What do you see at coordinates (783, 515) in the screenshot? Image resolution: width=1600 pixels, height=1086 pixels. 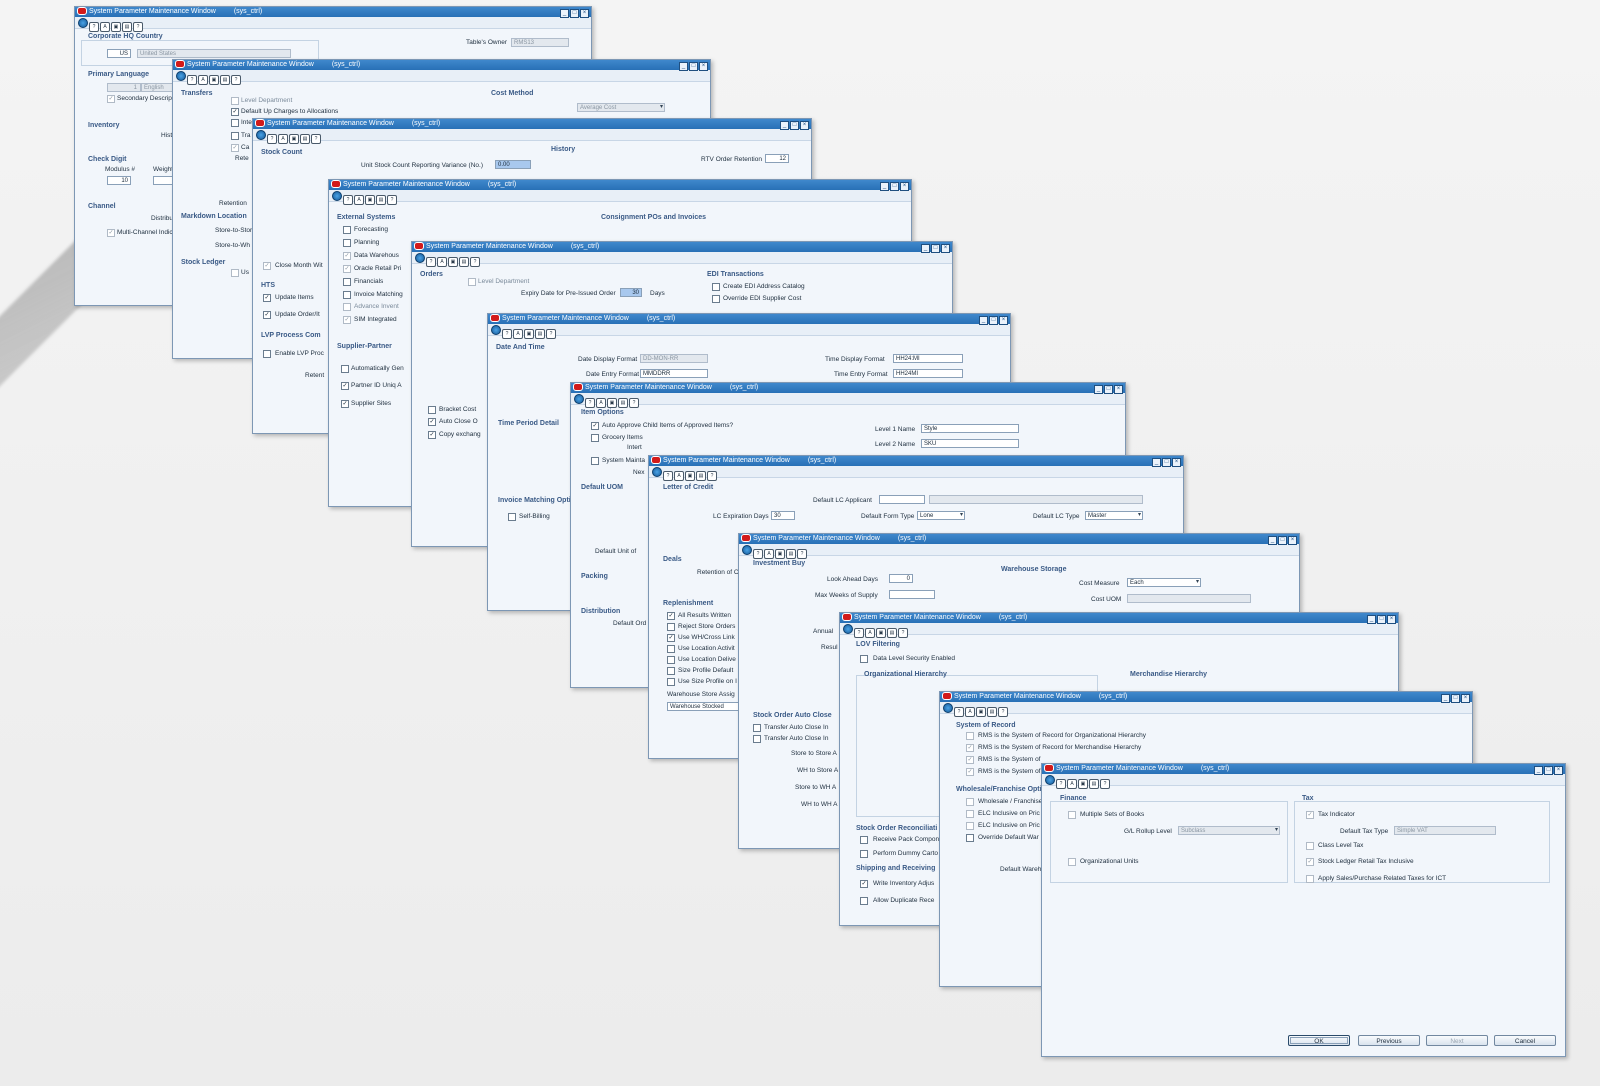 I see `text-field: 30` at bounding box center [783, 515].